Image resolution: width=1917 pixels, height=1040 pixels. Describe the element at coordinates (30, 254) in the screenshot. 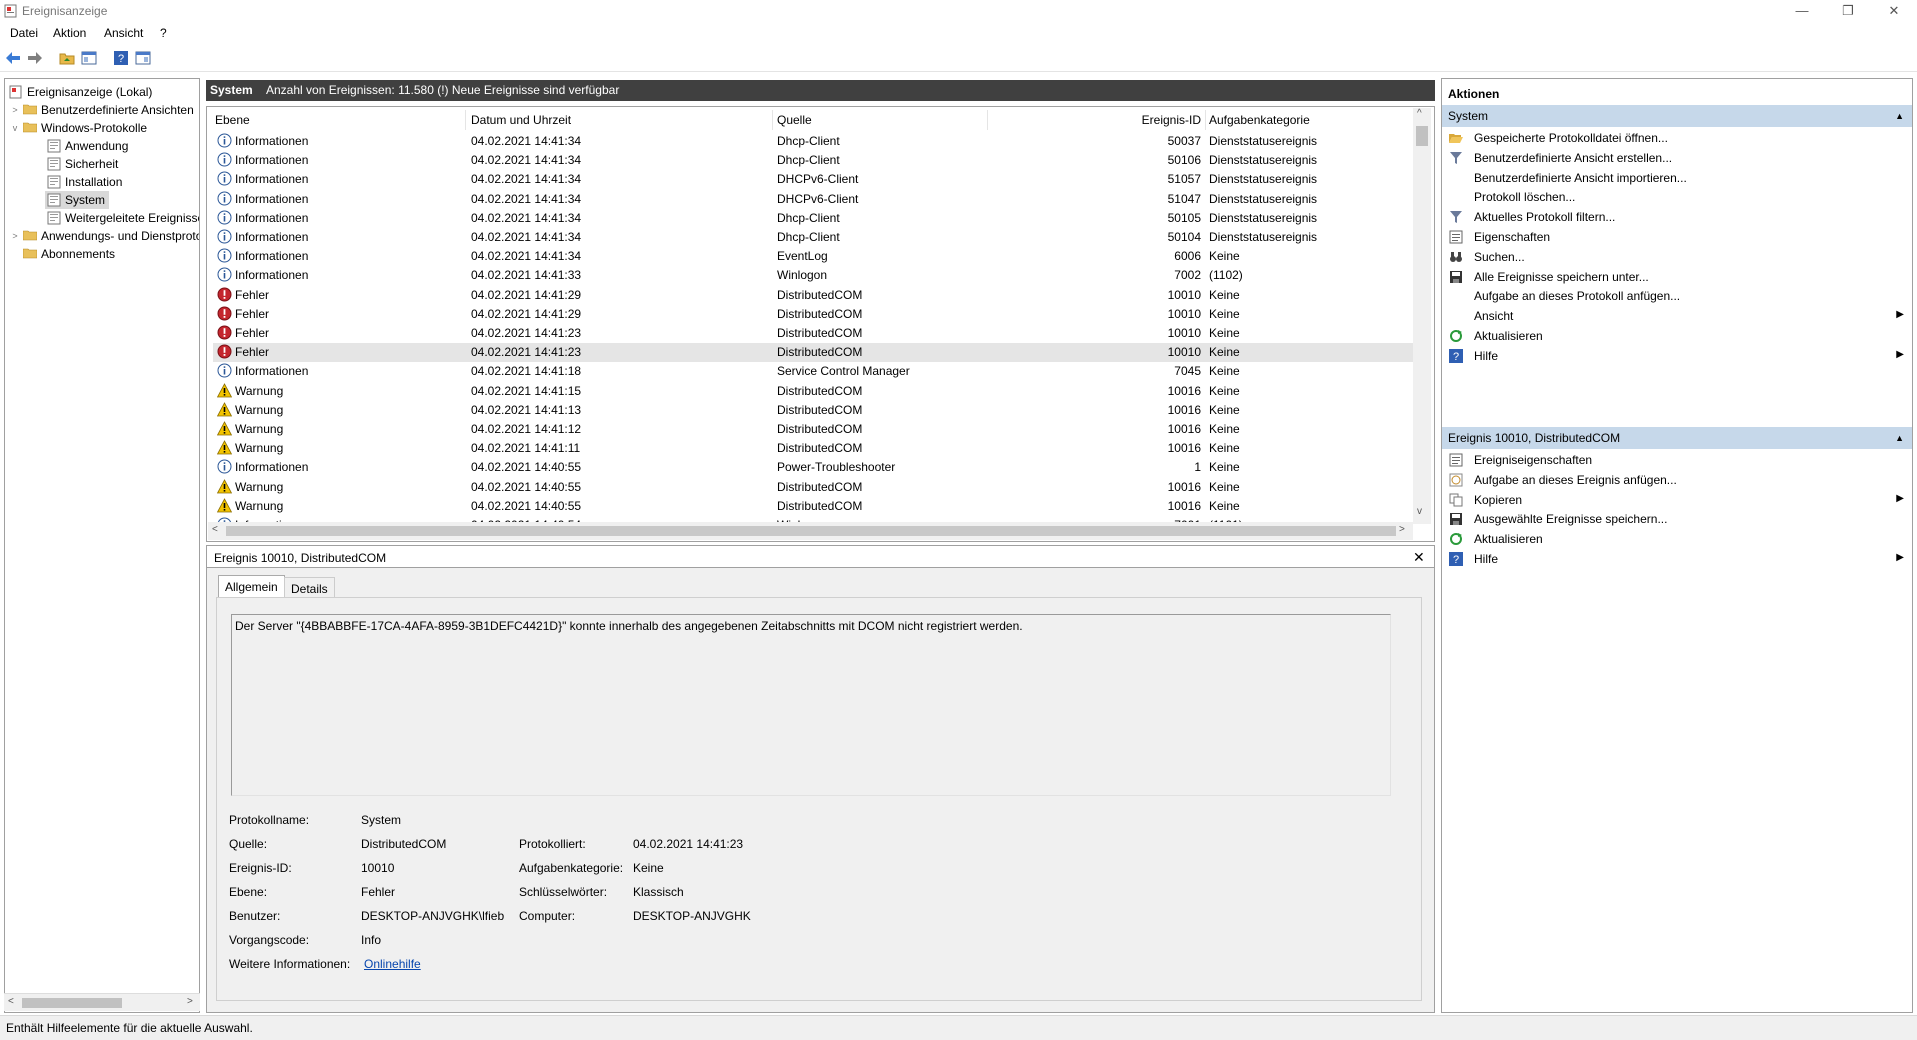

I see `subscriptions-icon` at that location.